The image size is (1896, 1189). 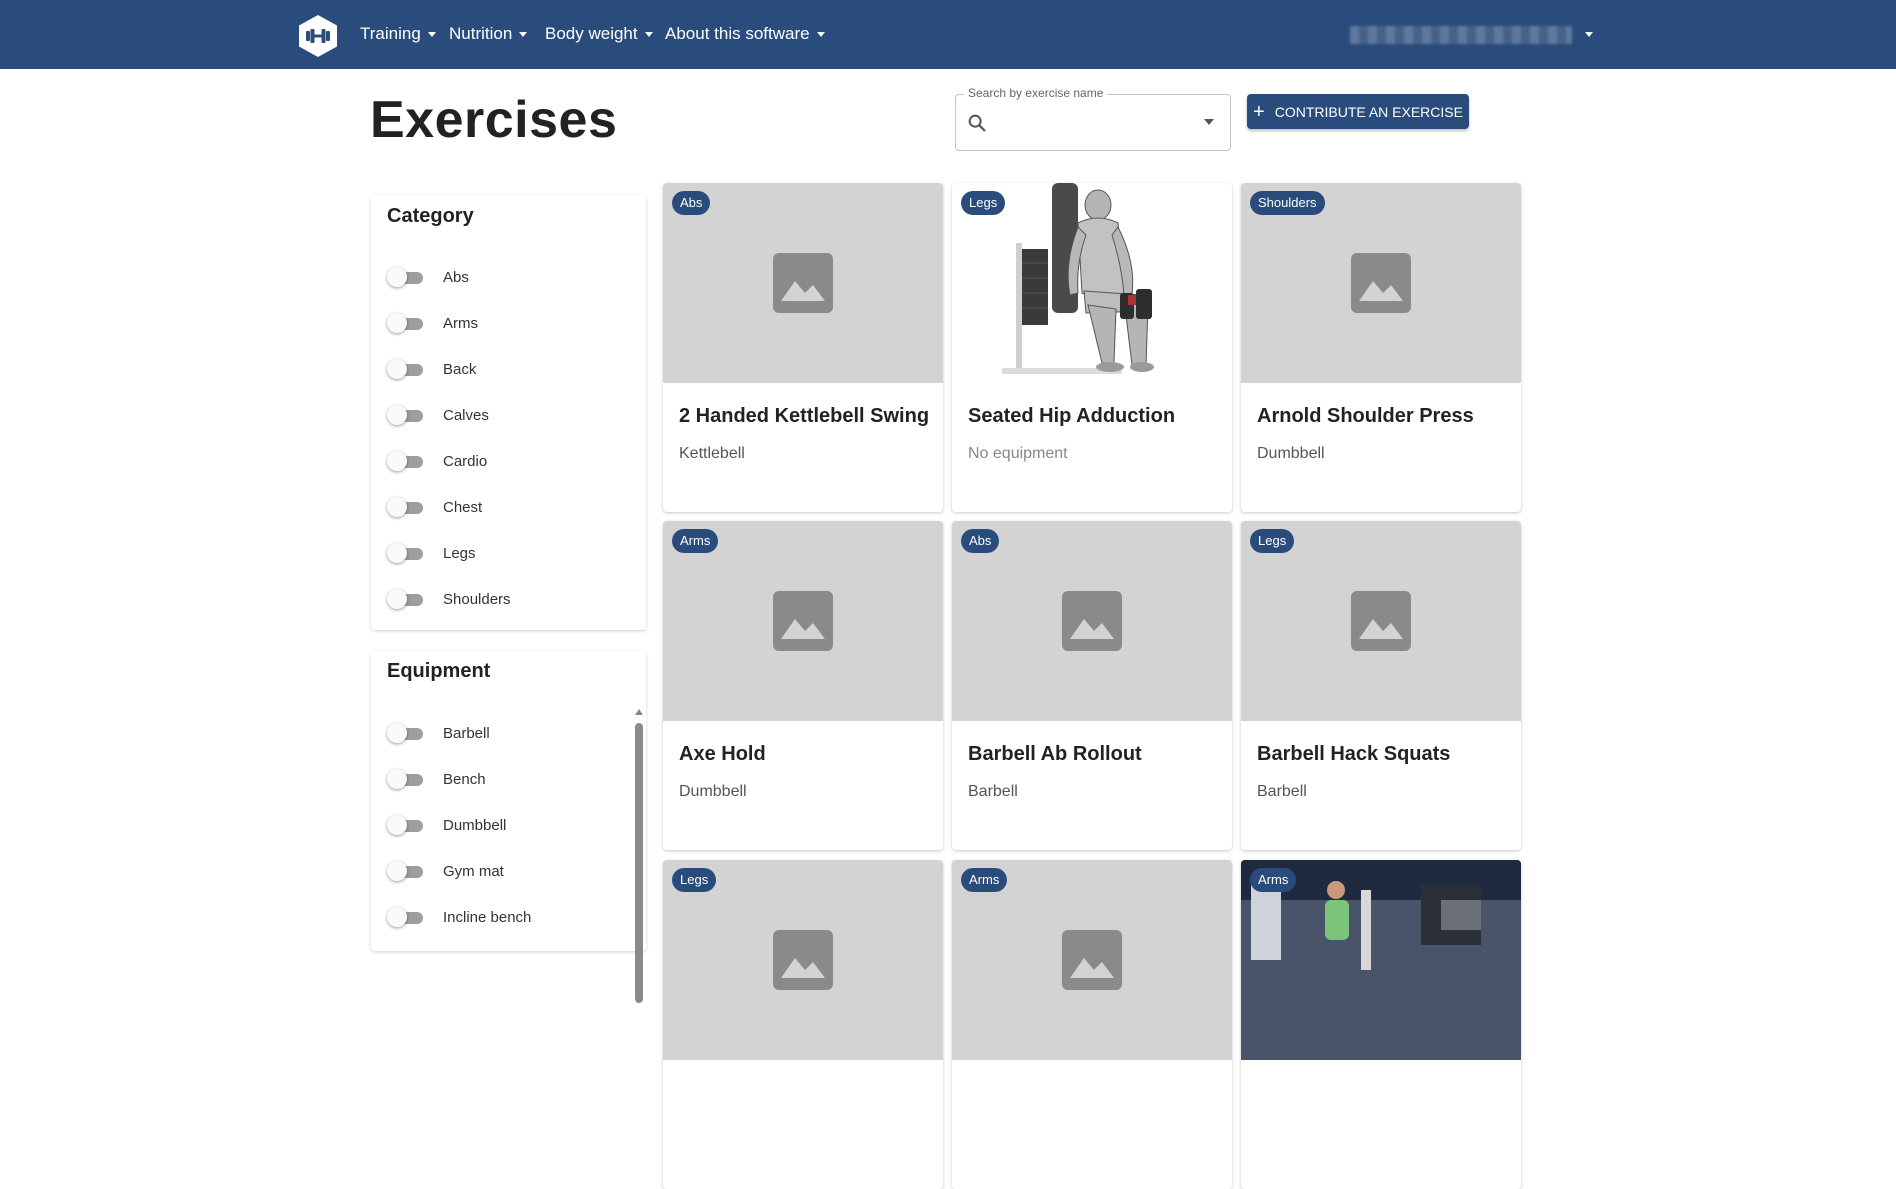 What do you see at coordinates (722, 754) in the screenshot?
I see `exercise-name: Axe Hold` at bounding box center [722, 754].